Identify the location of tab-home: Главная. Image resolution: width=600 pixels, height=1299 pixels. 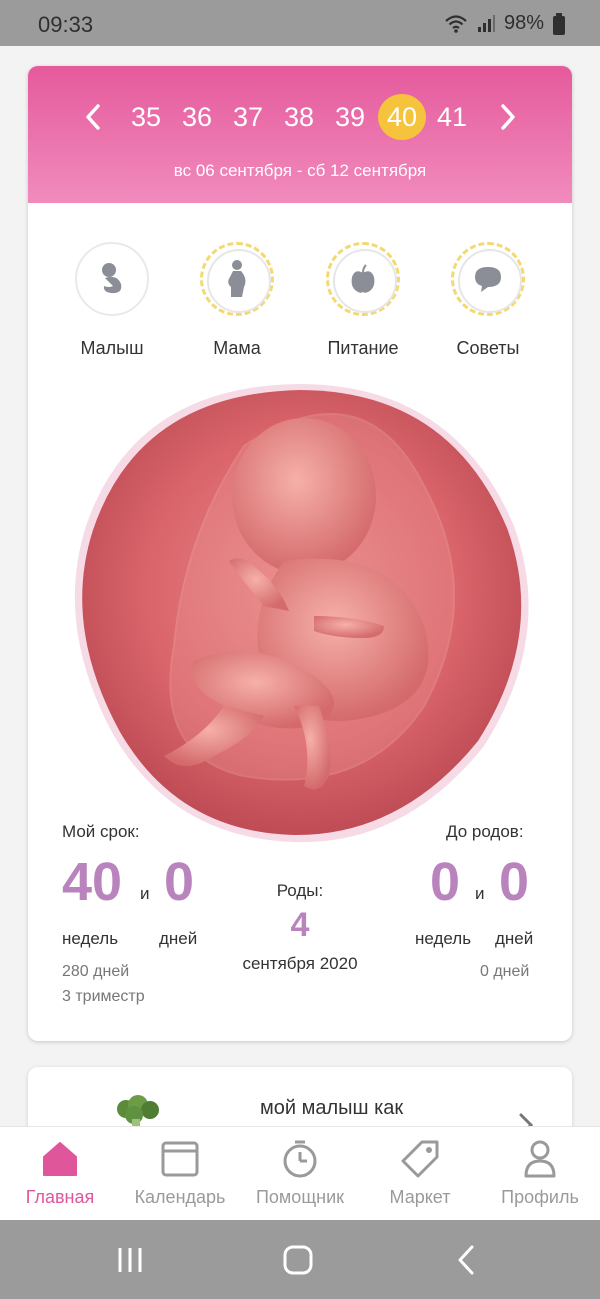
(60, 1174).